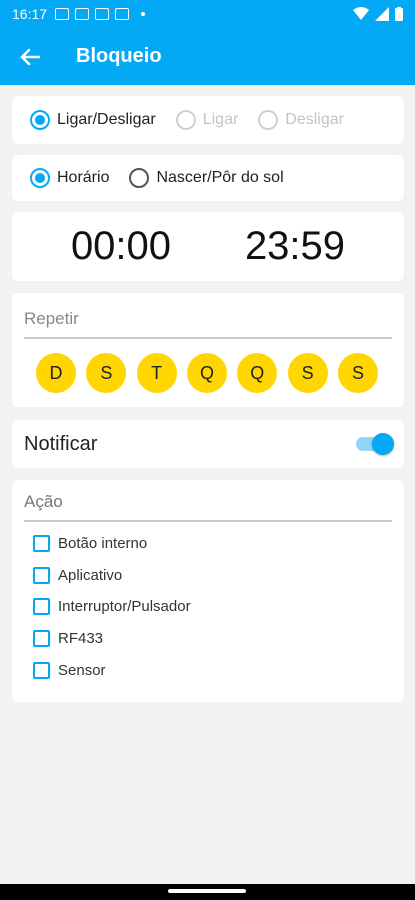 The height and width of the screenshot is (900, 415). Describe the element at coordinates (314, 119) in the screenshot. I see `radio-label: Desligar` at that location.